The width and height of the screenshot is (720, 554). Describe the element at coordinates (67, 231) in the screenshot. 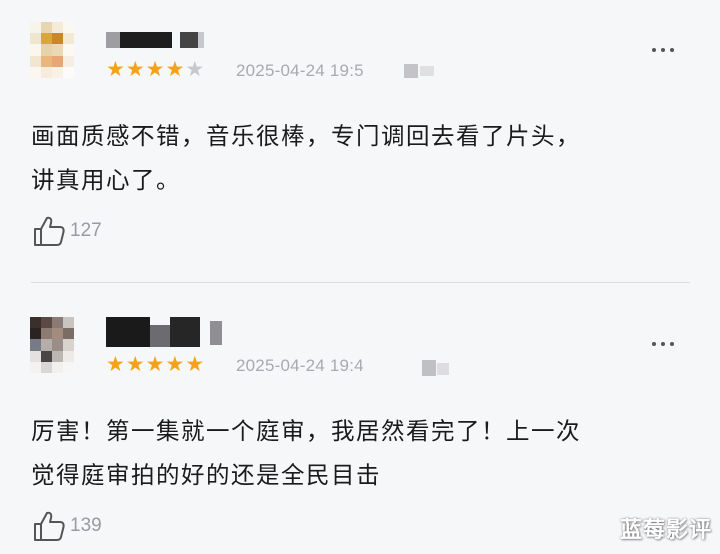

I see `like-button: 127` at that location.